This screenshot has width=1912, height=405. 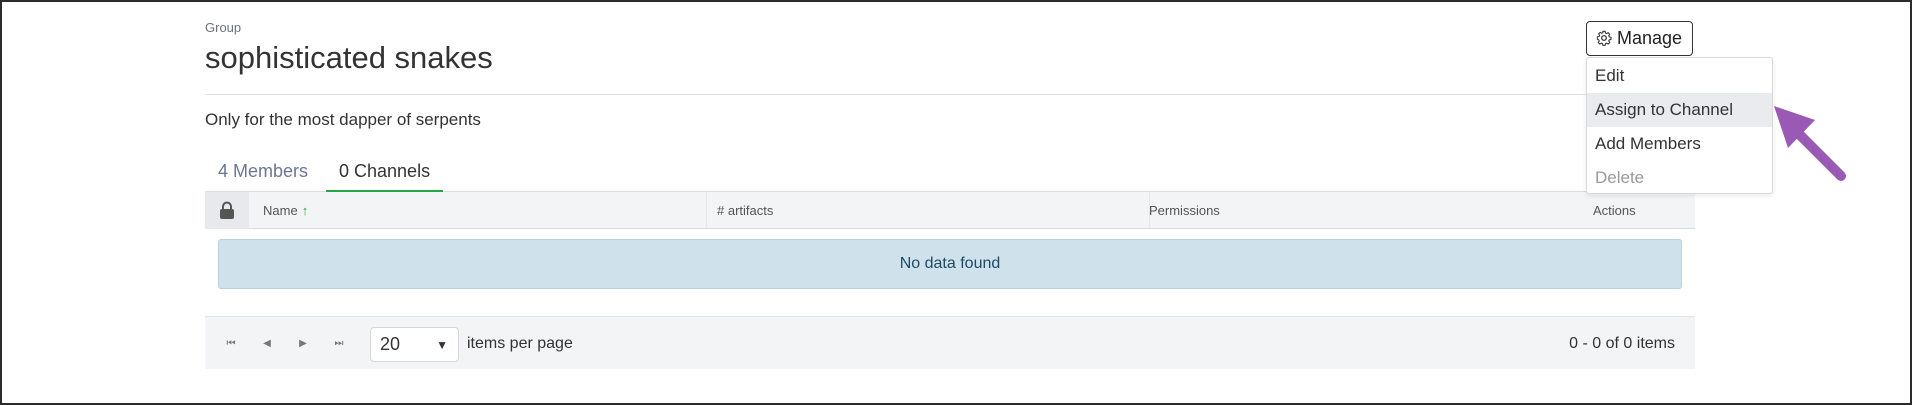 I want to click on sort-ascending-icon: ↑, so click(x=305, y=210).